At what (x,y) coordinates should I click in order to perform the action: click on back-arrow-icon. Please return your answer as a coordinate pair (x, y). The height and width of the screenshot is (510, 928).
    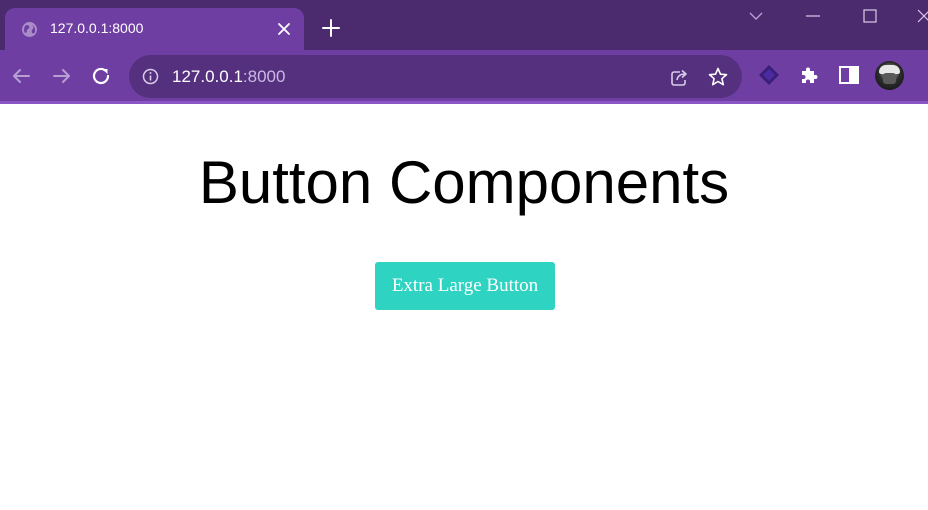
    Looking at the image, I should click on (21, 76).